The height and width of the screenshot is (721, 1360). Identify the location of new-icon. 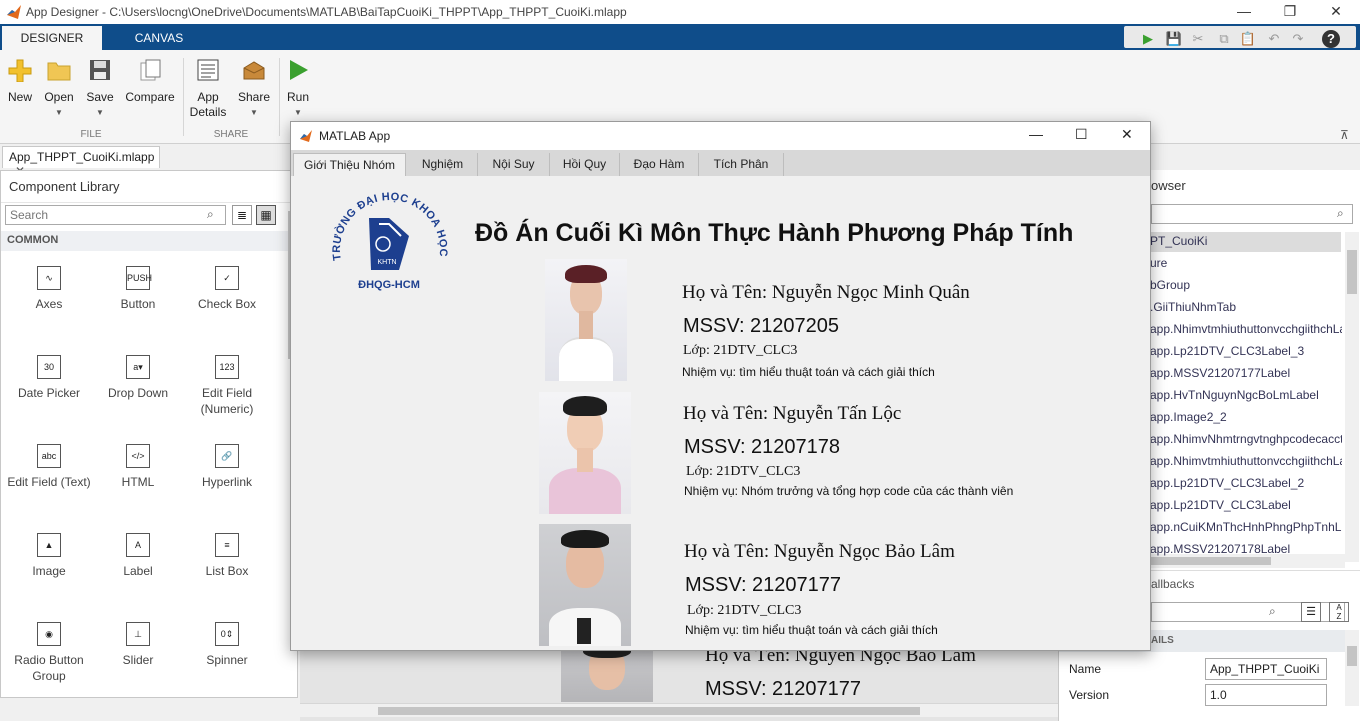
(20, 71).